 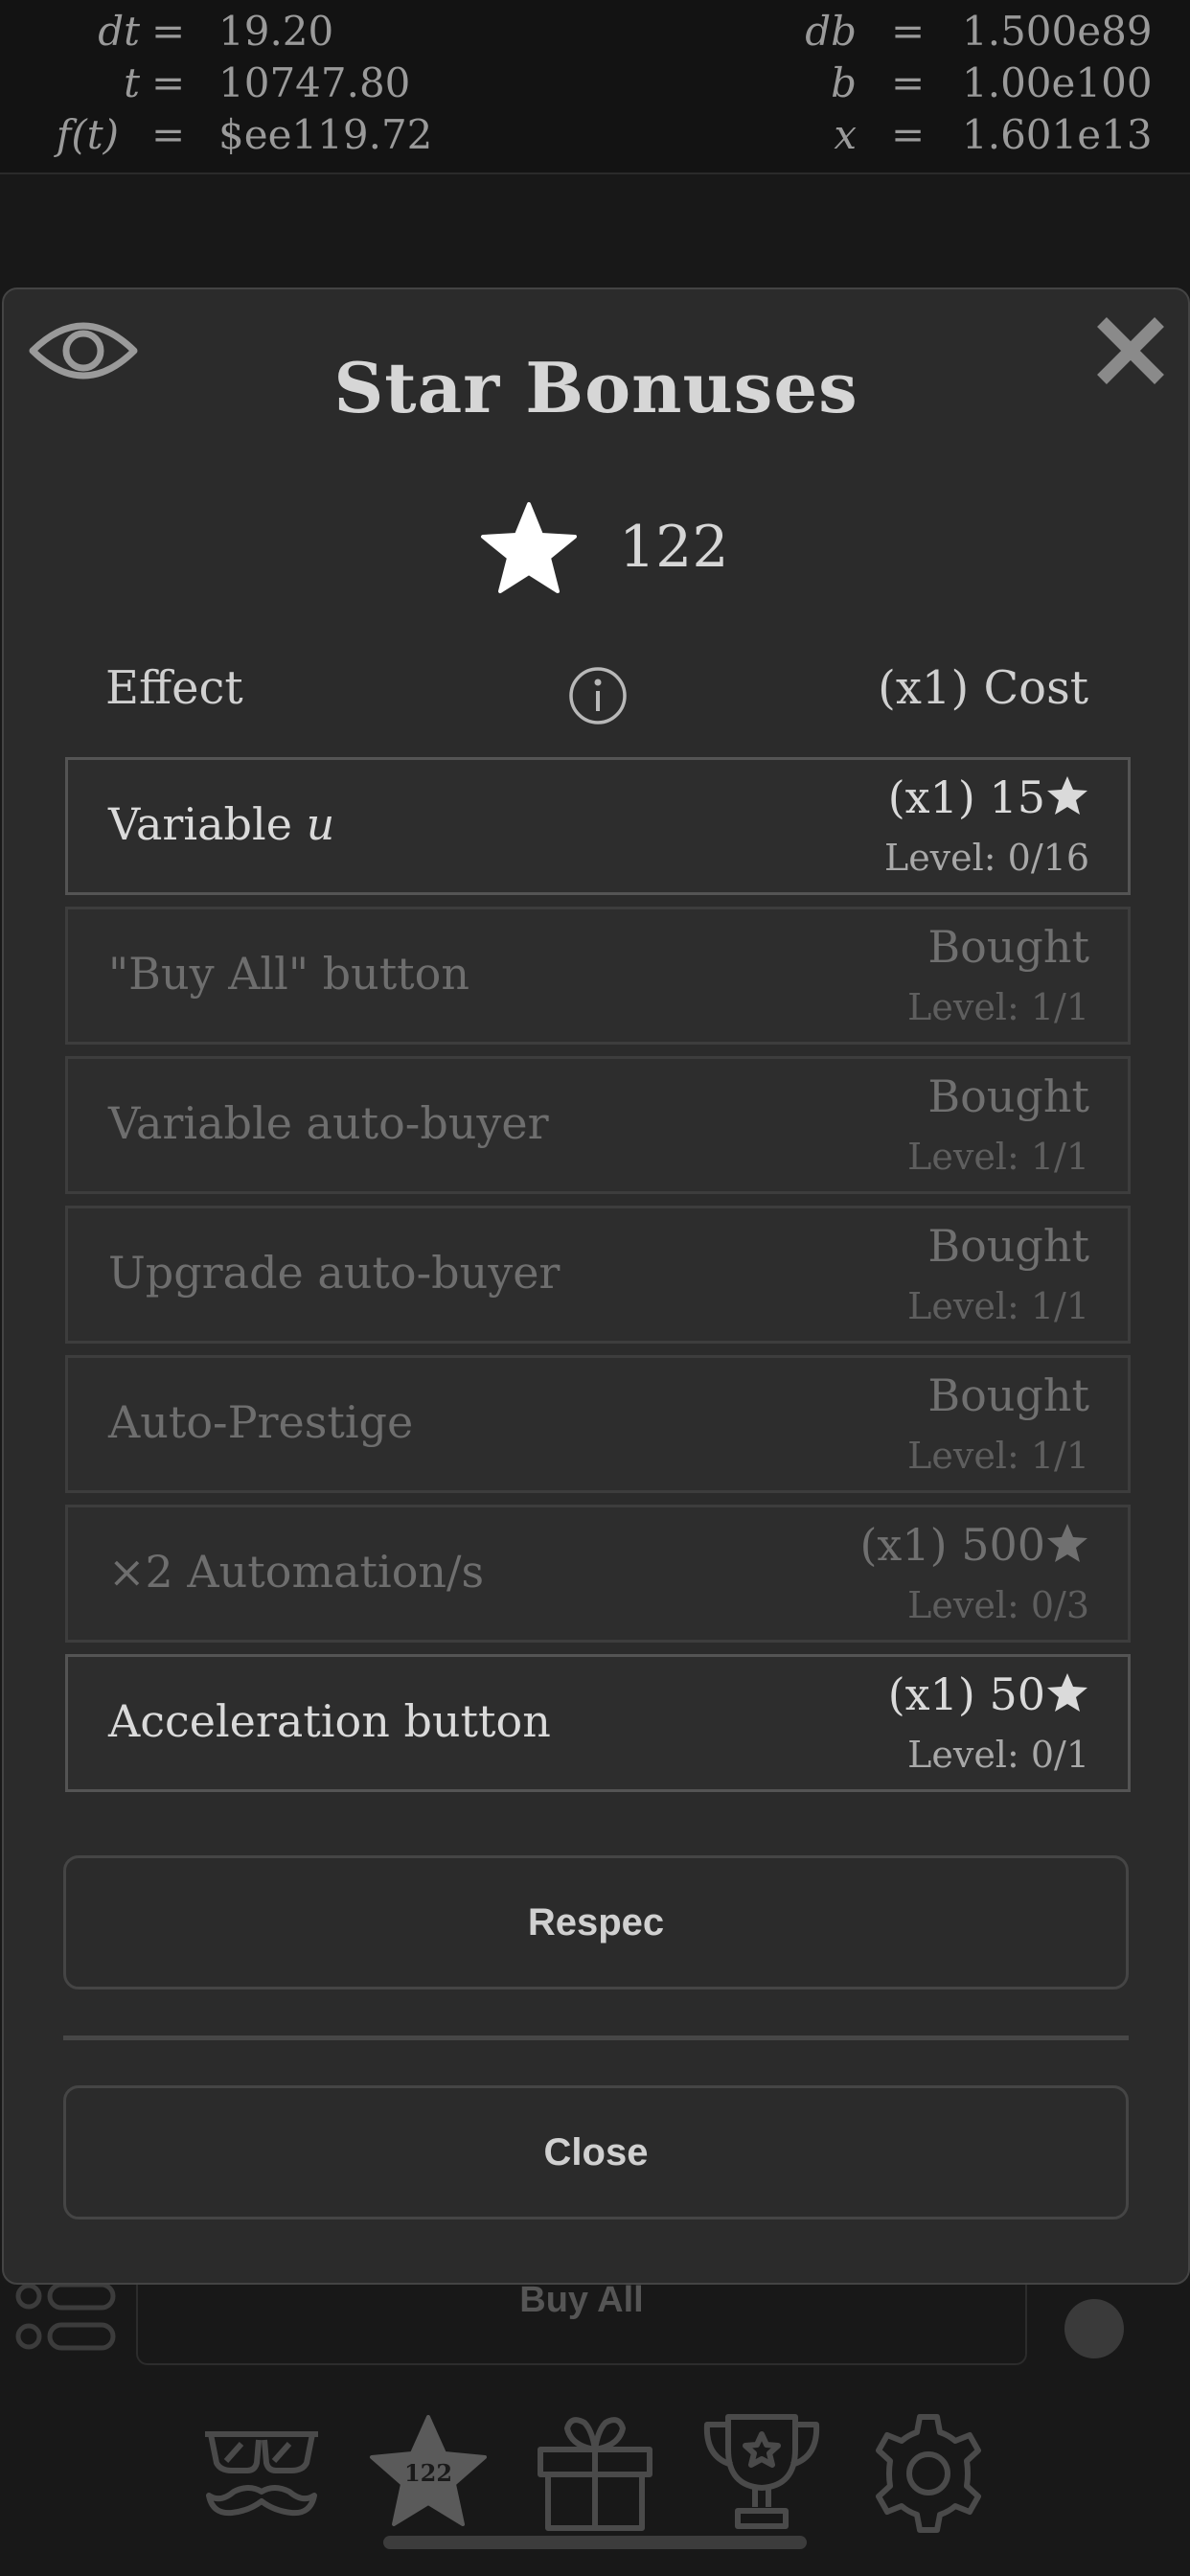 What do you see at coordinates (66, 2317) in the screenshot?
I see `list-icon` at bounding box center [66, 2317].